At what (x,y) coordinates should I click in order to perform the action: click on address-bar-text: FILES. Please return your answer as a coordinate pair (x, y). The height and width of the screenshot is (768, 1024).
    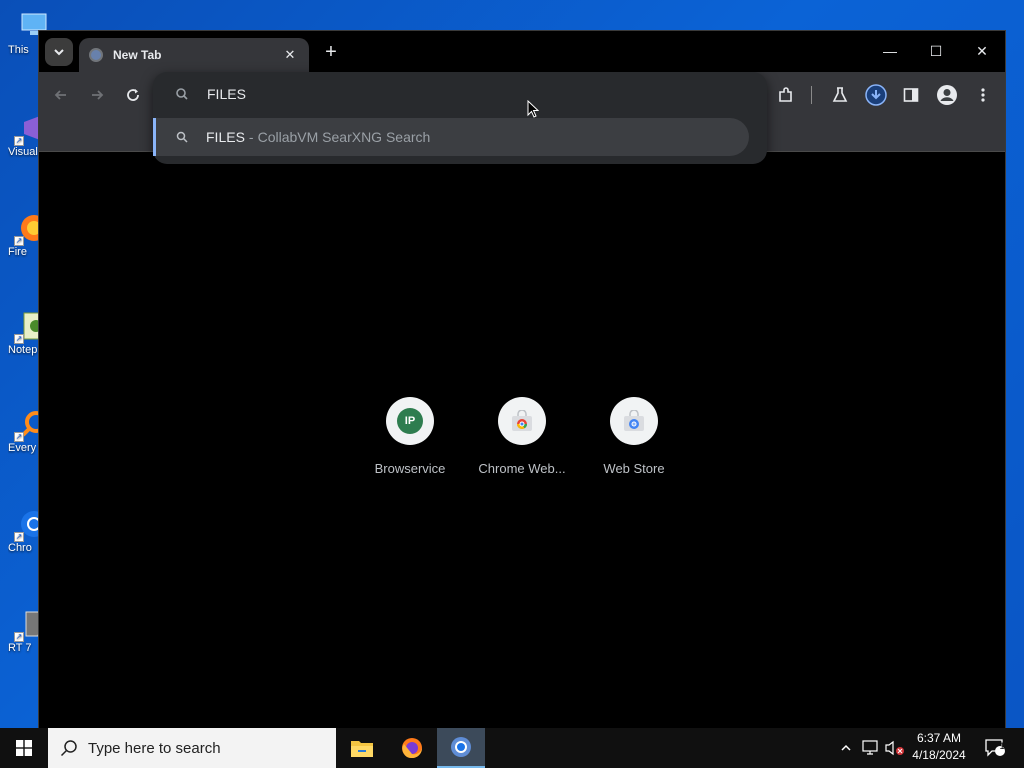
    Looking at the image, I should click on (226, 94).